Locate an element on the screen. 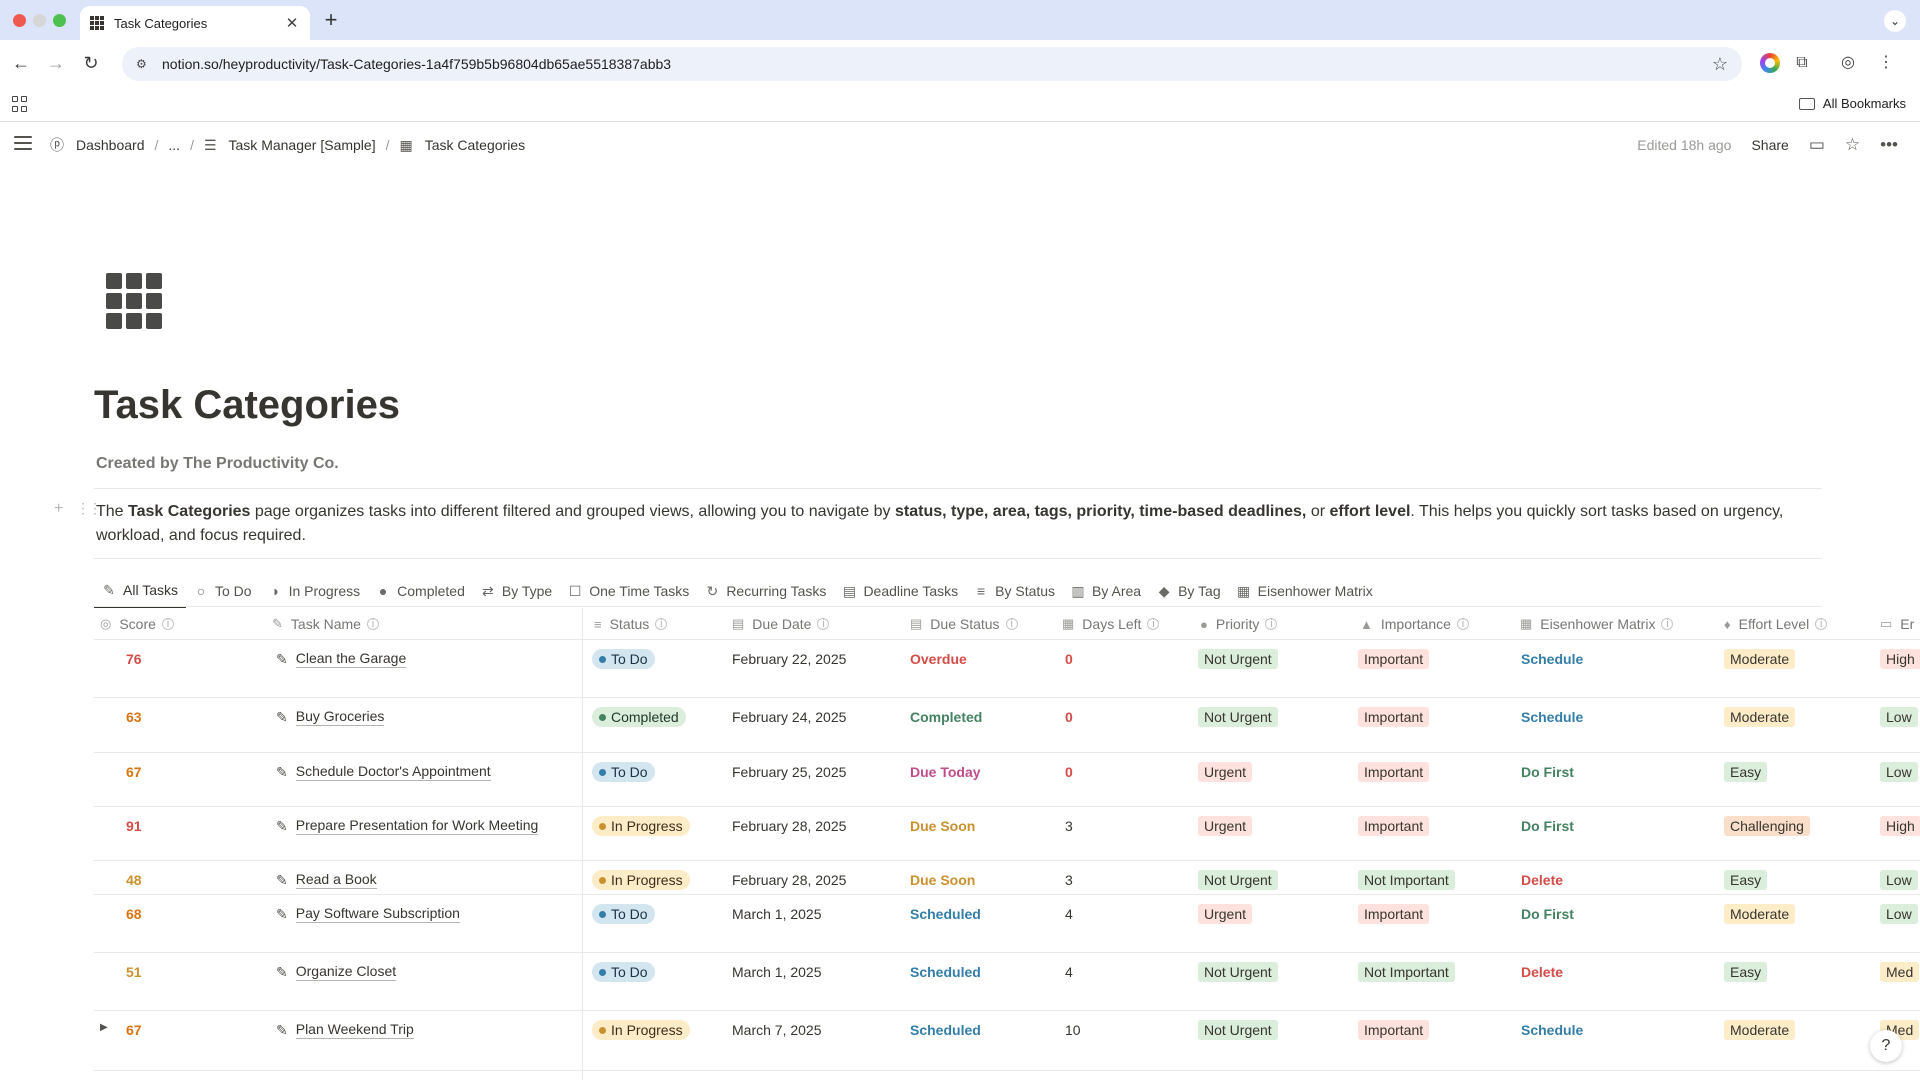 Image resolution: width=1920 pixels, height=1080 pixels. due-date-header: ▤ Due Date i is located at coordinates (781, 624).